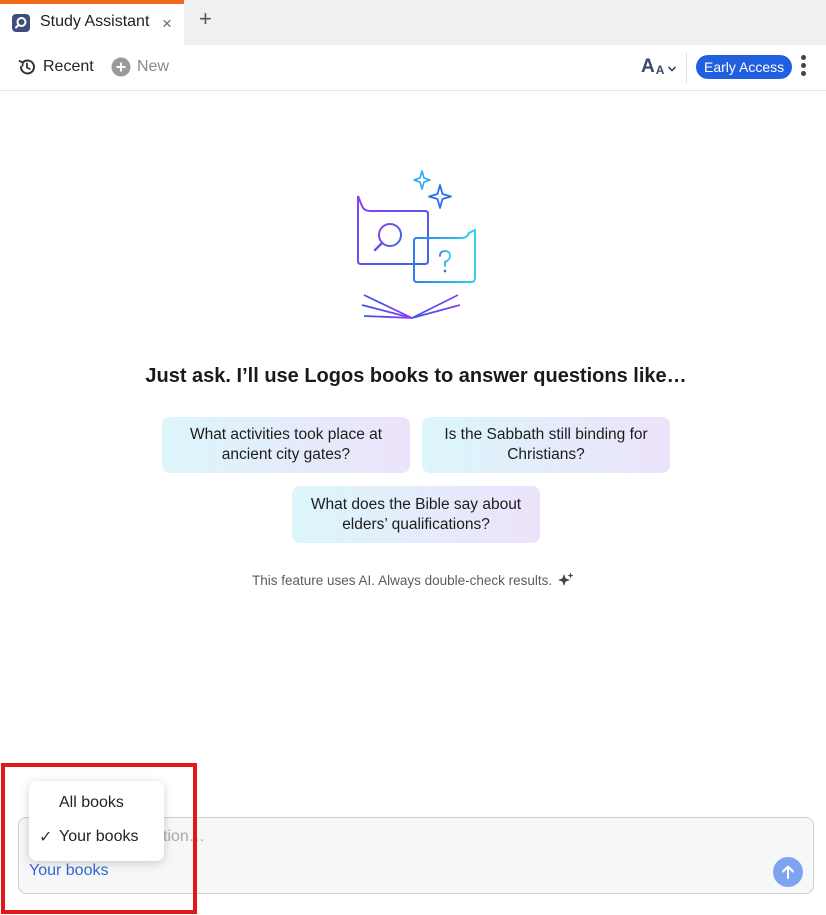  What do you see at coordinates (413, 68) in the screenshot?
I see `toolbar: Recent New A A Early Access` at bounding box center [413, 68].